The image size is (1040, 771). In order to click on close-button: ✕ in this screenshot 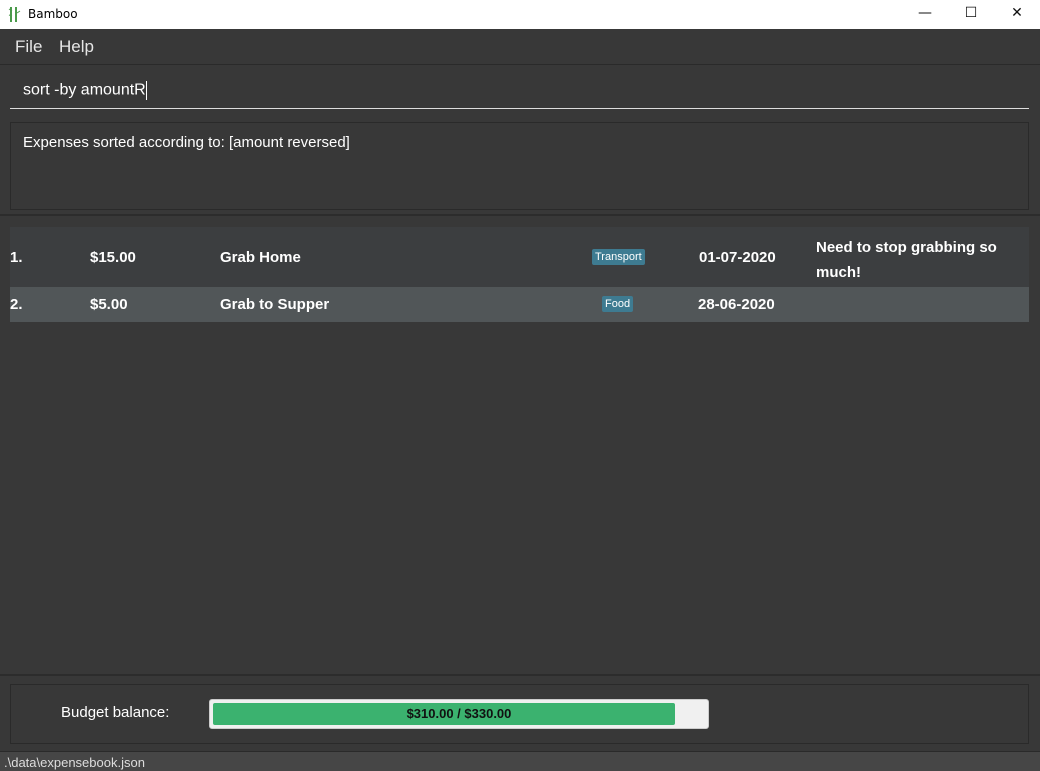, I will do `click(1017, 14)`.